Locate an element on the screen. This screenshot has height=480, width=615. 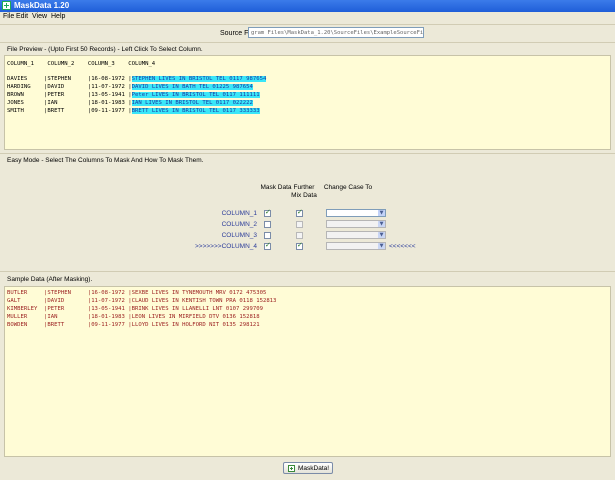
window-title: MaskData 1.20 is located at coordinates (42, 5).